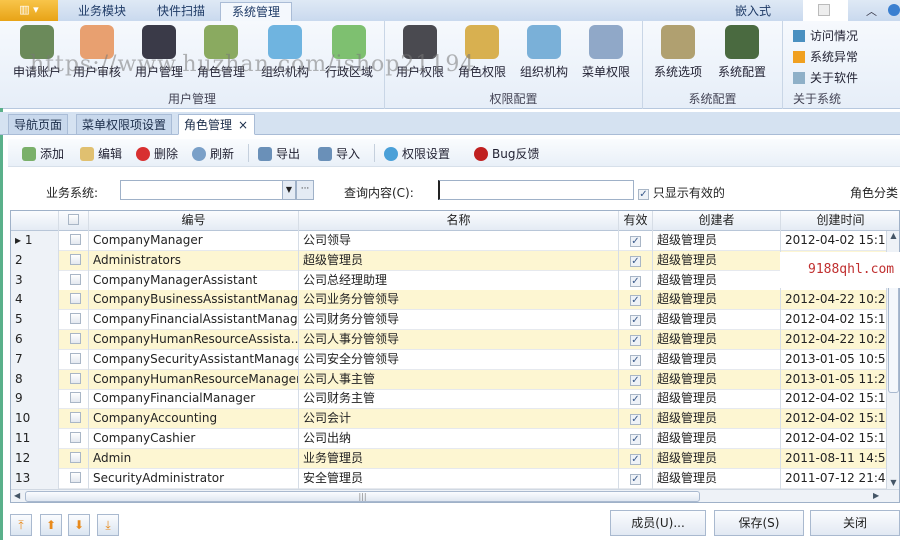 Image resolution: width=900 pixels, height=540 pixels. Describe the element at coordinates (362, 496) in the screenshot. I see `scroll-thumb: |||` at that location.